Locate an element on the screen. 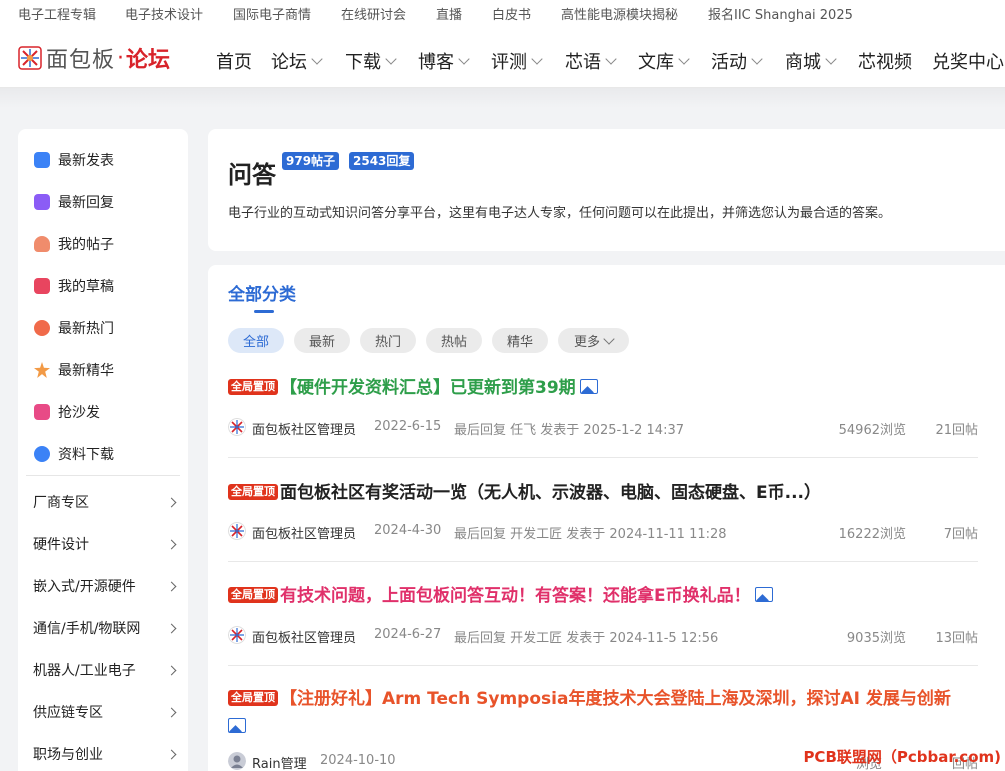 This screenshot has width=1005, height=771. sidebar-category-supply-chain: 供应链专区 is located at coordinates (105, 712).